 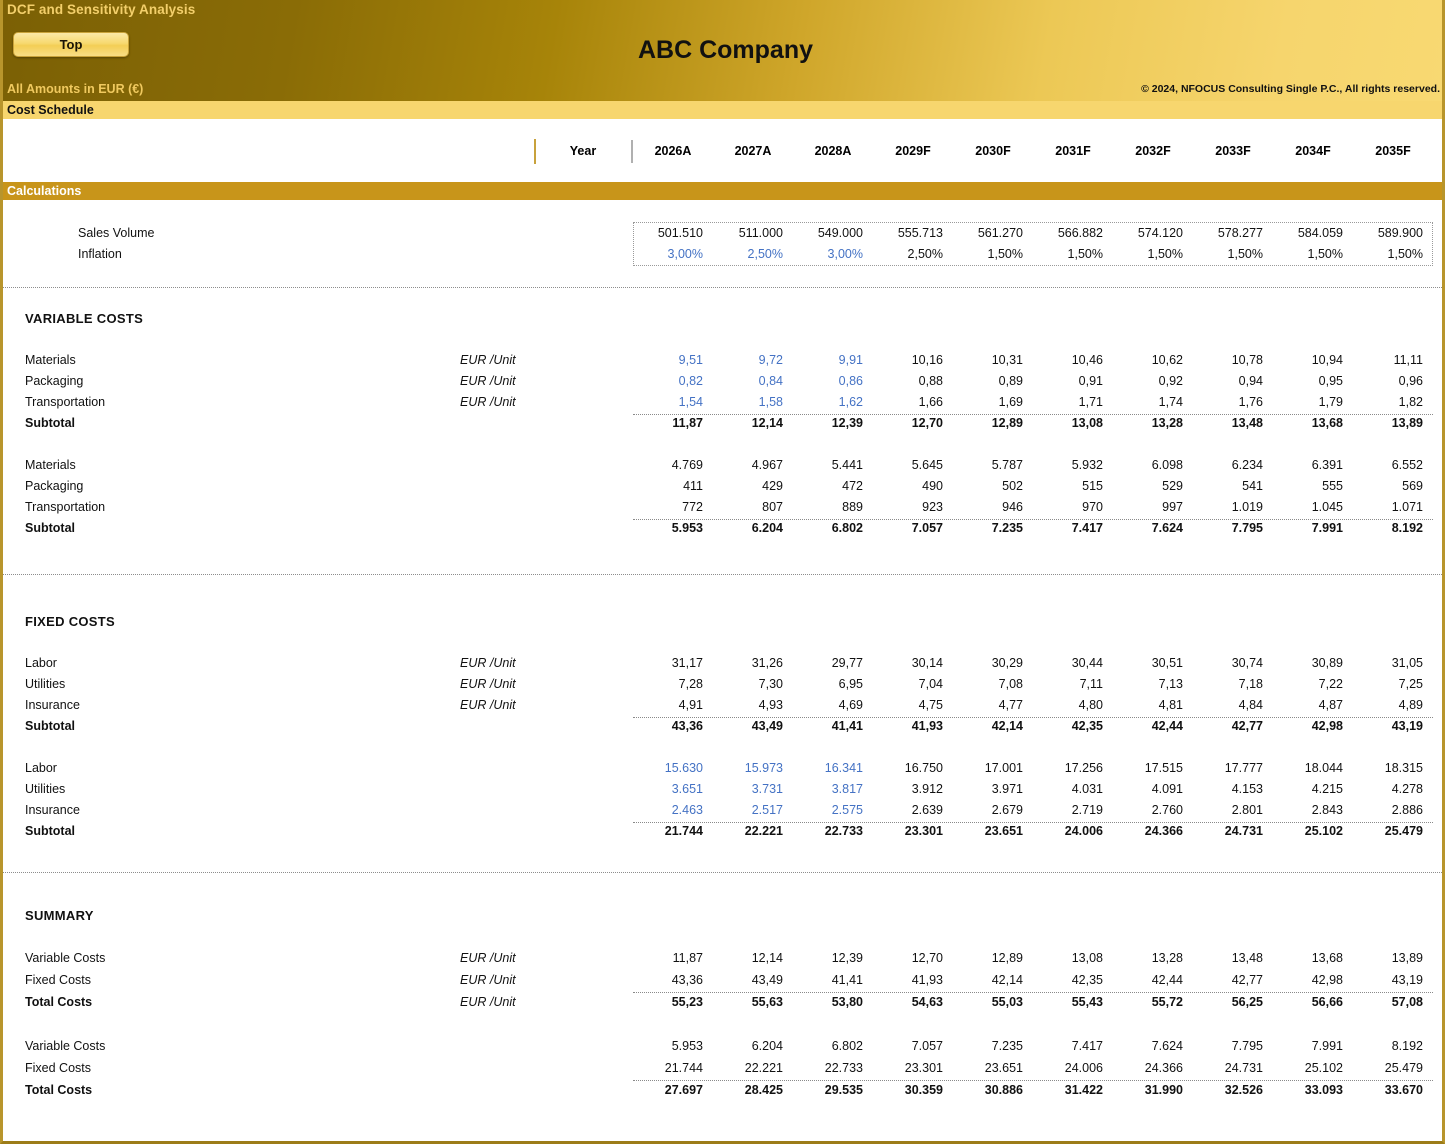 What do you see at coordinates (993, 684) in the screenshot?
I see `data-cell: 7,08` at bounding box center [993, 684].